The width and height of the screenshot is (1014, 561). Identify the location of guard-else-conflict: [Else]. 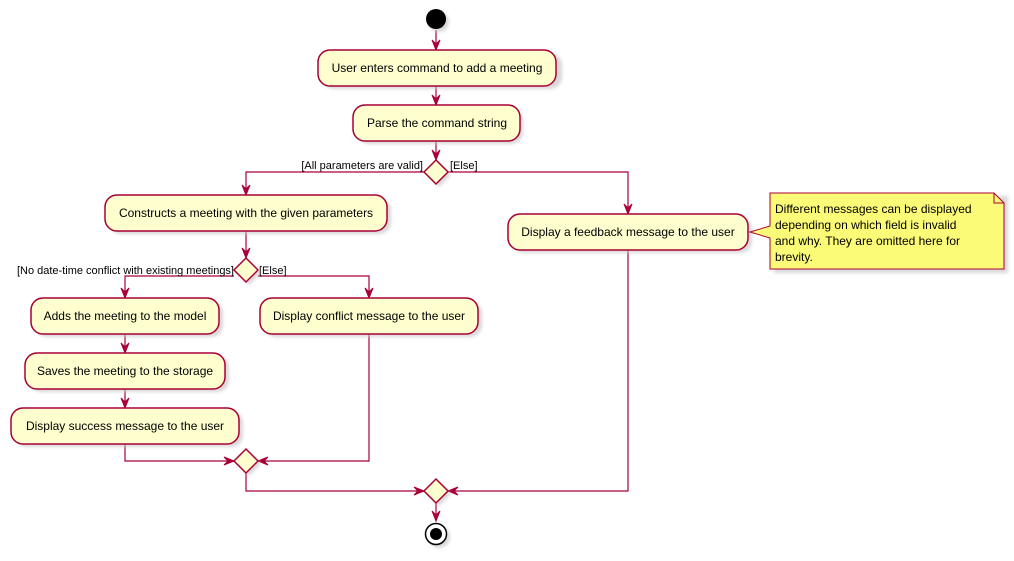
(273, 271).